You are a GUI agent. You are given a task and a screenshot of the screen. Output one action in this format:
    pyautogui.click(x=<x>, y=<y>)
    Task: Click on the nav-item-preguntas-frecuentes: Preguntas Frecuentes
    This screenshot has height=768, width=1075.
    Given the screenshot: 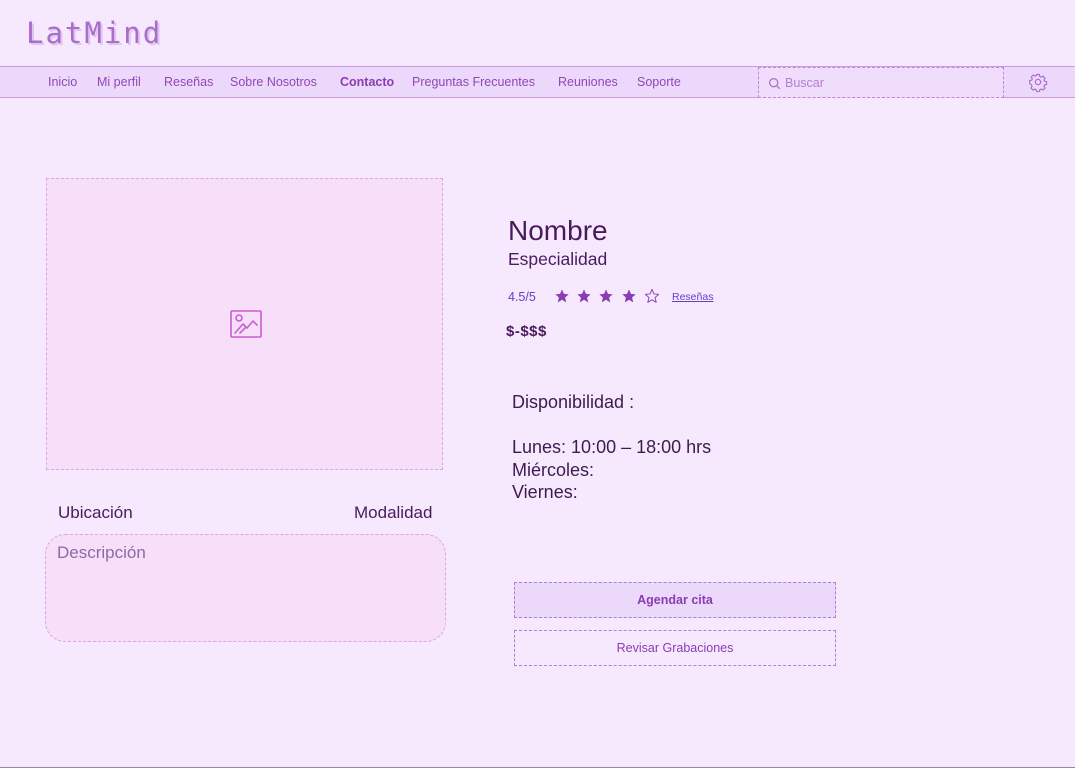 What is the action you would take?
    pyautogui.click(x=473, y=82)
    